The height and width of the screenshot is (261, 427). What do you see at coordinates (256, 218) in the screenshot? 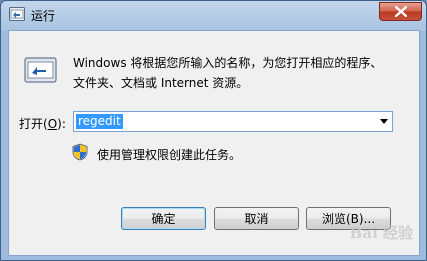
I see `cancel-button: 取消` at bounding box center [256, 218].